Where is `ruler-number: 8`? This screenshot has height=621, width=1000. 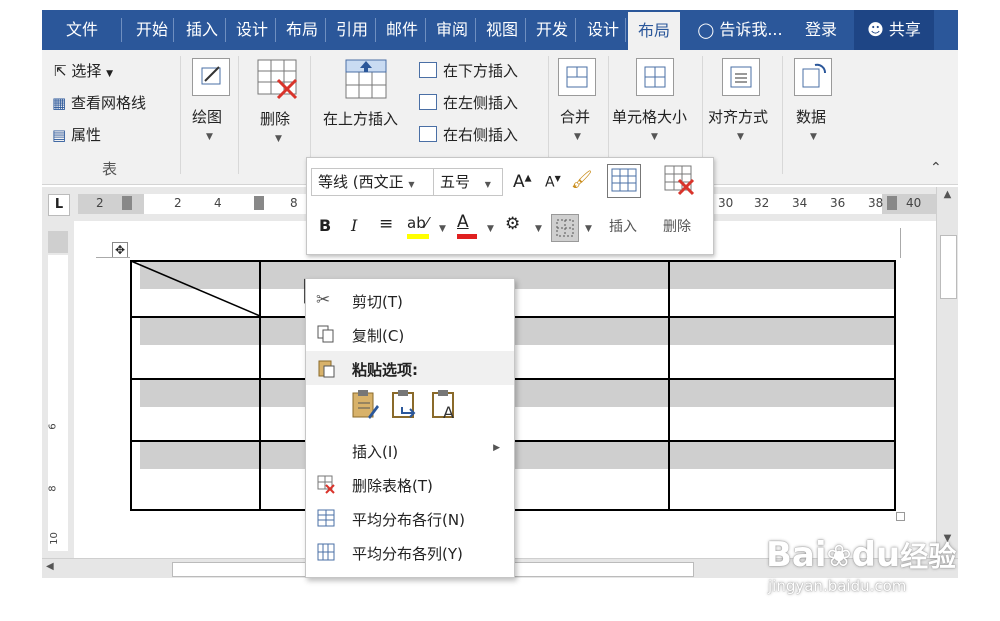 ruler-number: 8 is located at coordinates (294, 203).